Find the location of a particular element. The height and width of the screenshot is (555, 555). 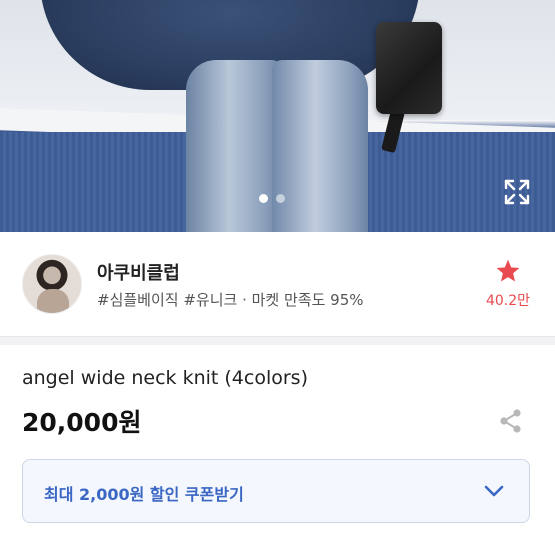

product-price: 20,000원 is located at coordinates (82, 422).